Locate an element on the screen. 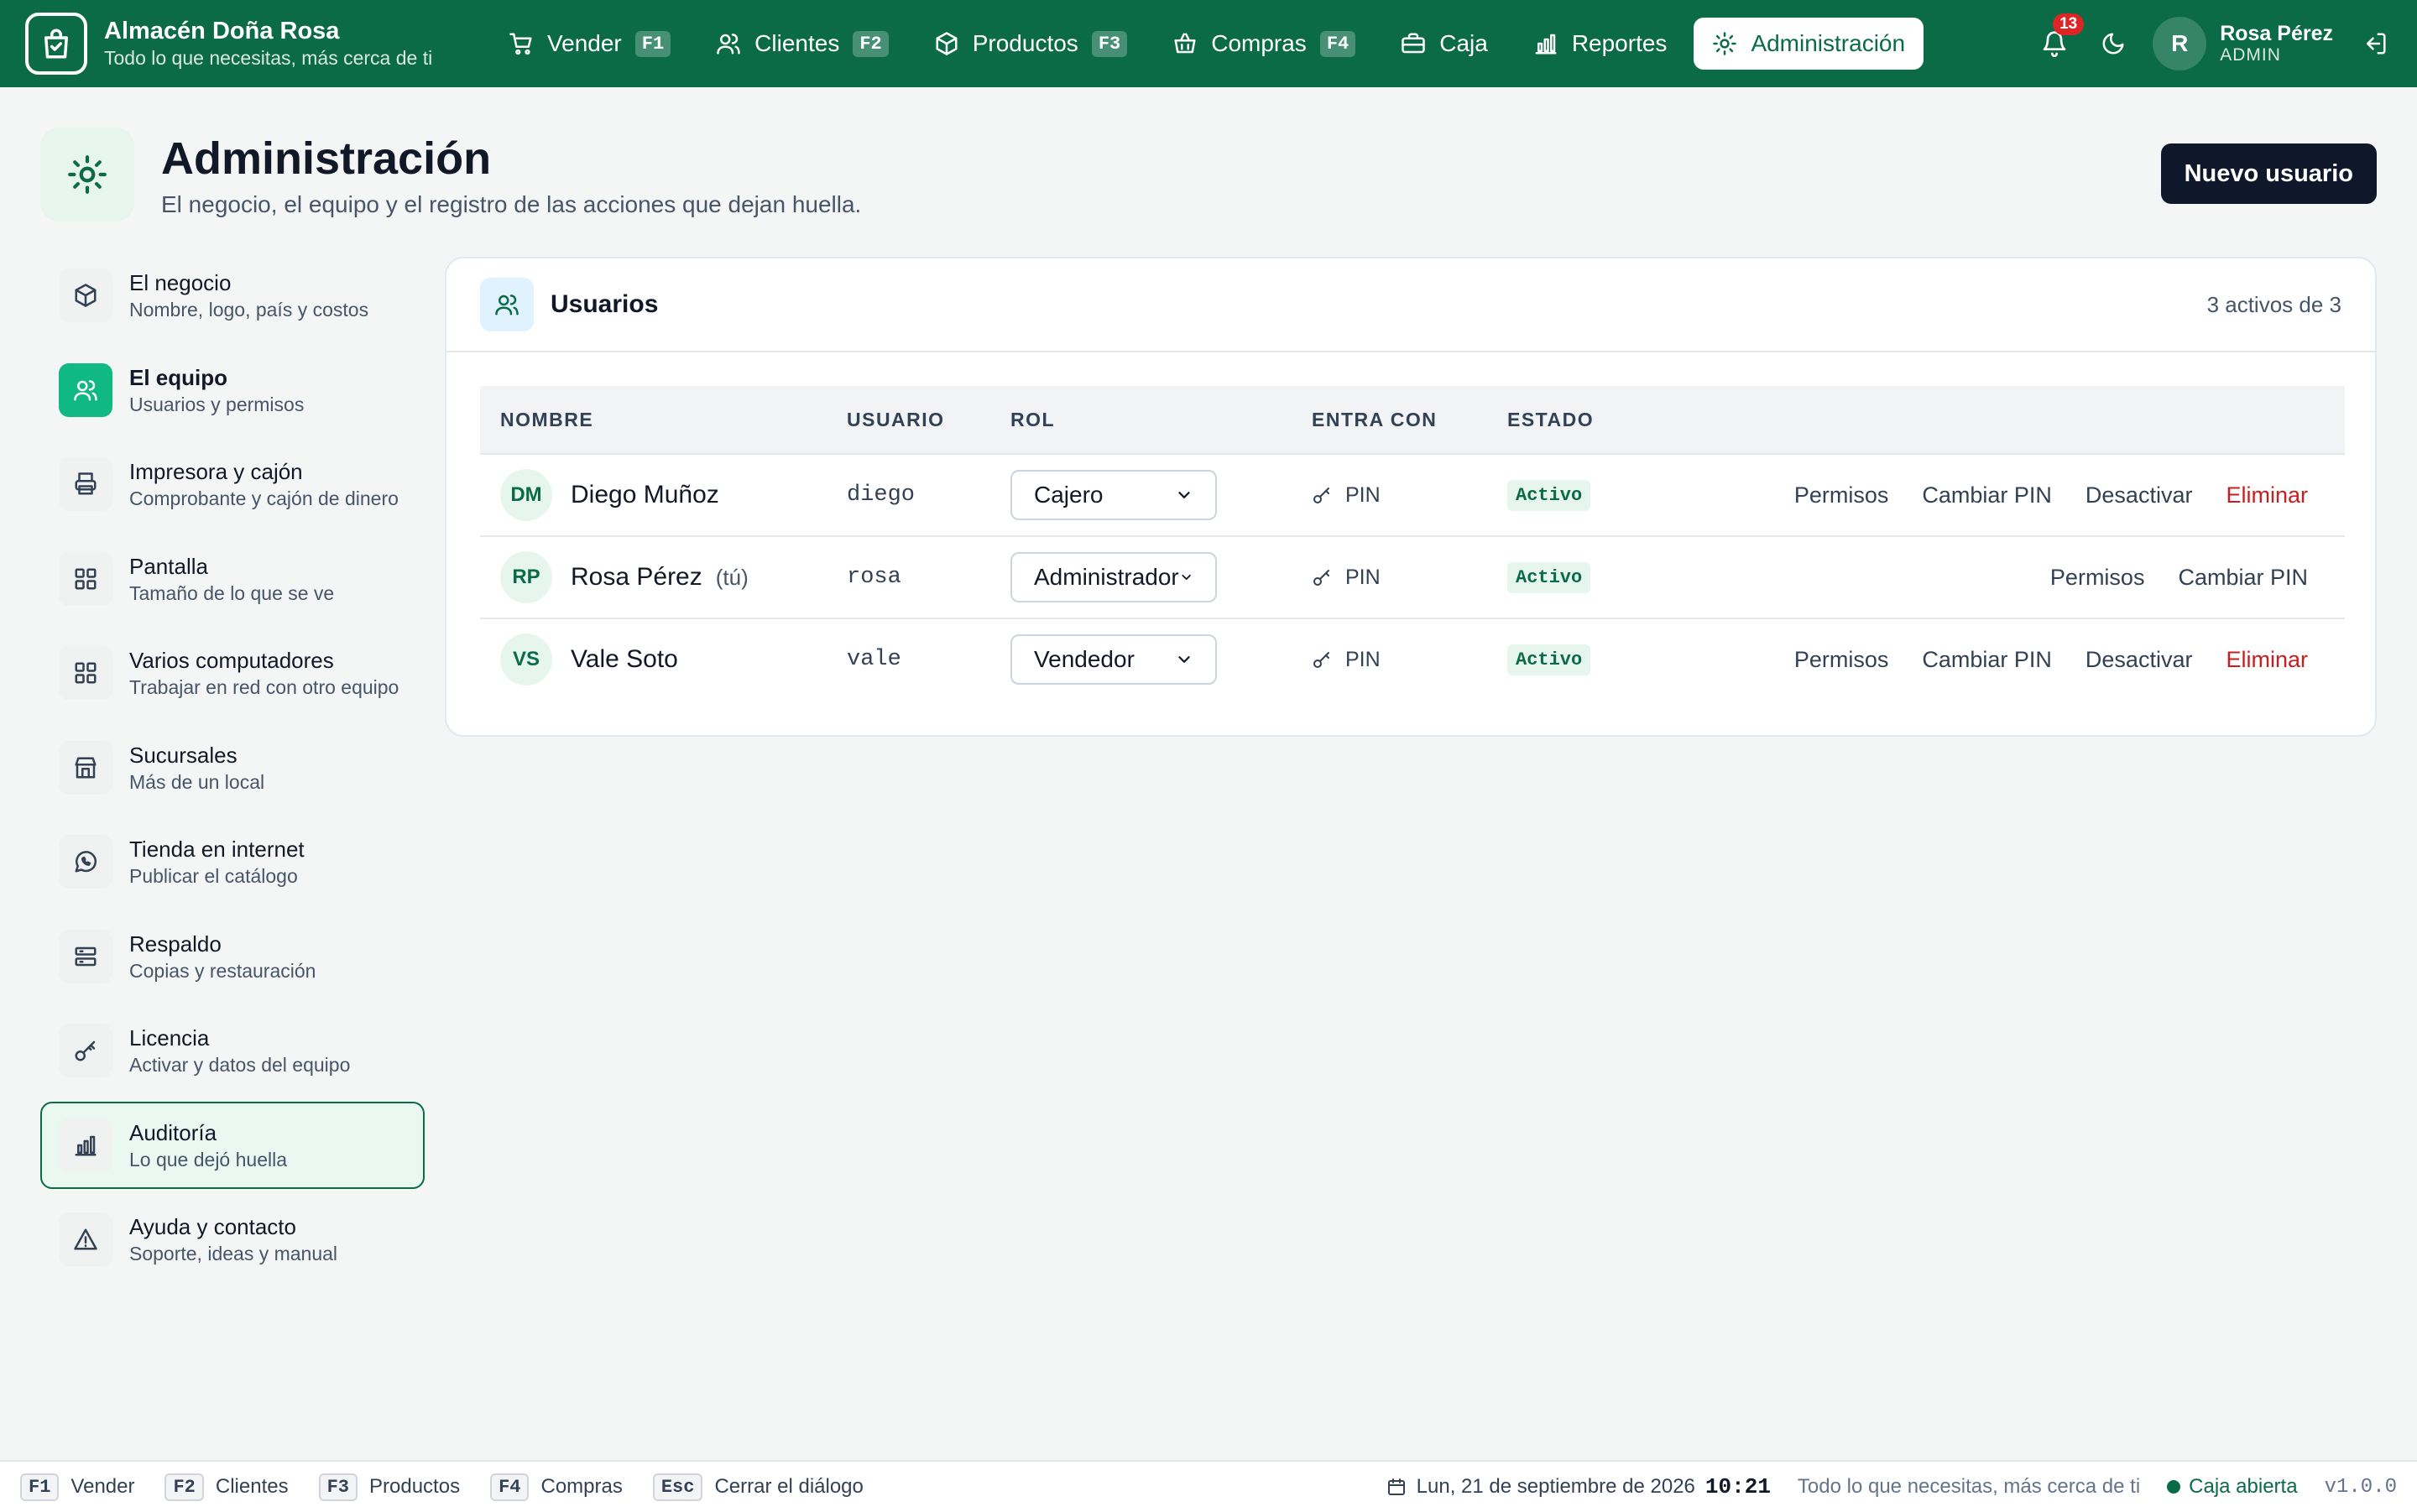 The height and width of the screenshot is (1512, 2417). sun-gear-icon is located at coordinates (1725, 43).